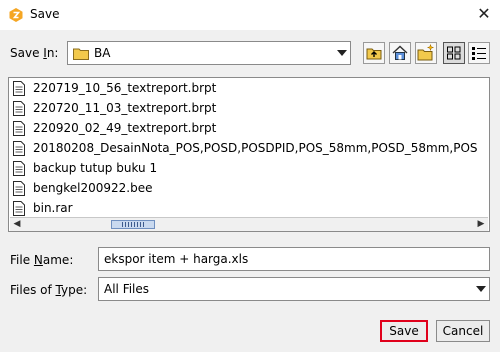 Image resolution: width=500 pixels, height=352 pixels. Describe the element at coordinates (42, 260) in the screenshot. I see `file-name-label: File Name:` at that location.